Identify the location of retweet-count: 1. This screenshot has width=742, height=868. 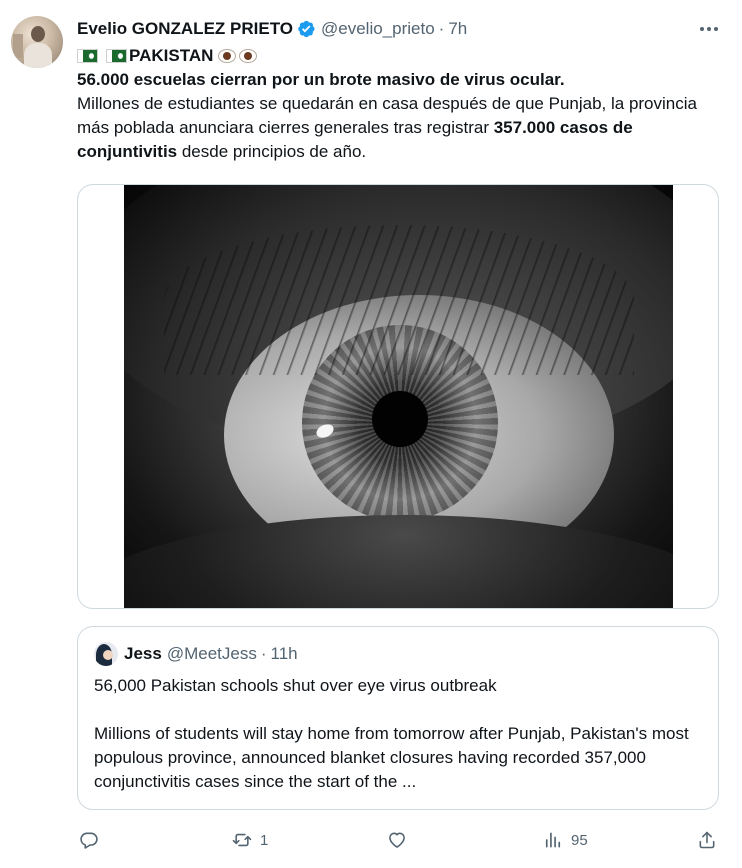
(264, 840).